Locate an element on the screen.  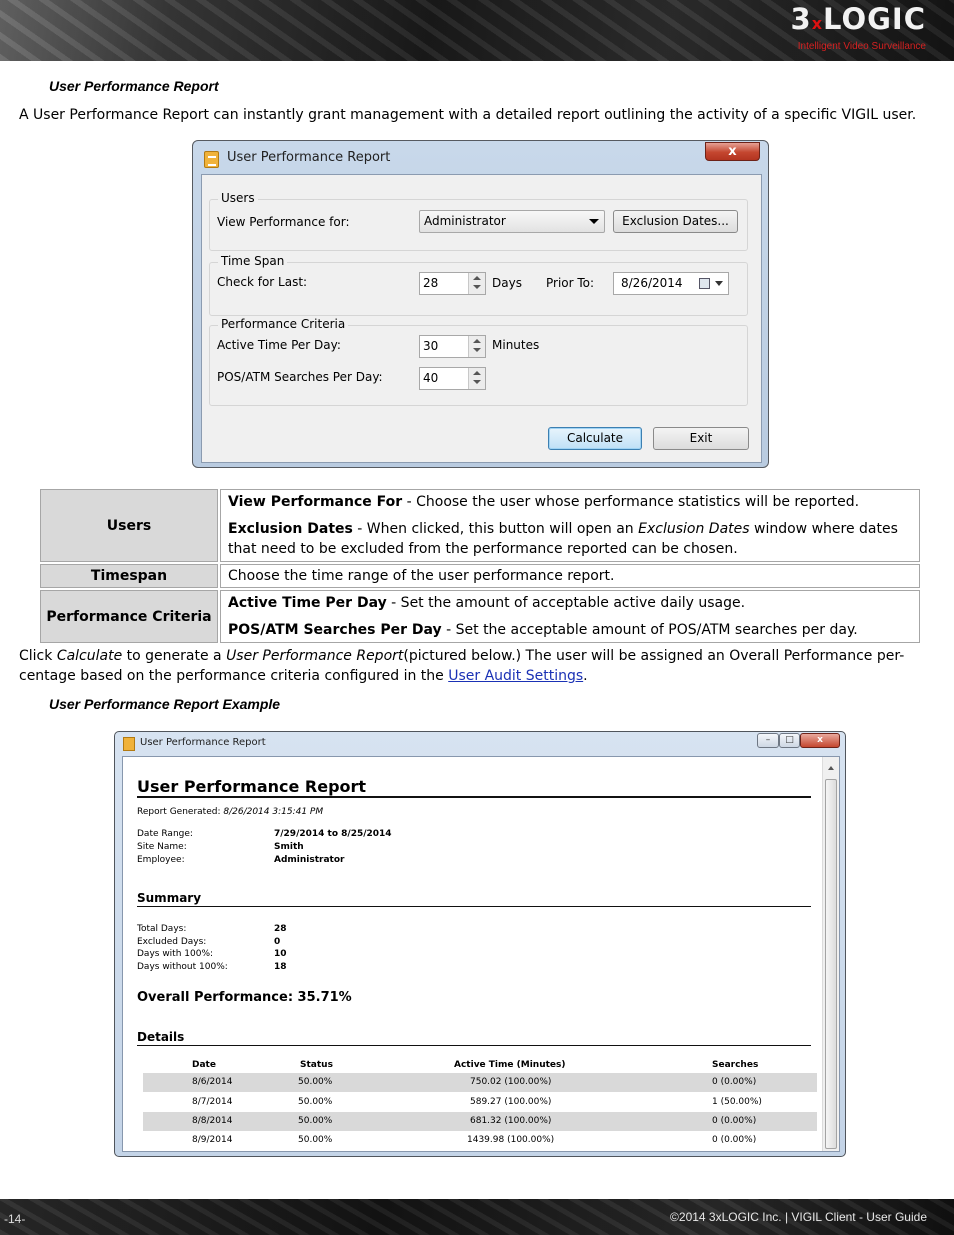
users-group-label: Users is located at coordinates (238, 198).